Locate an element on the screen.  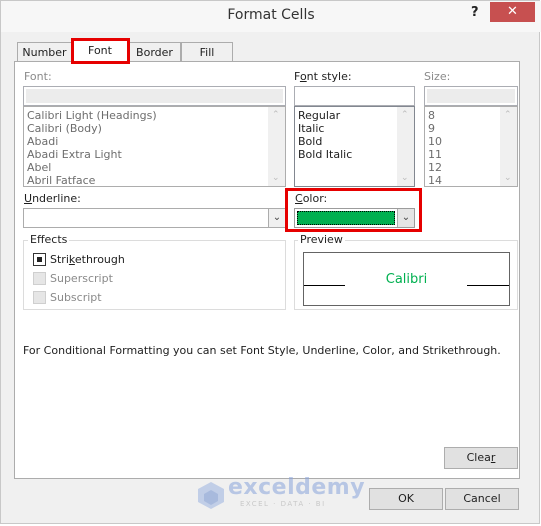
font-list-item: Calibri Light (Headings) is located at coordinates (92, 115).